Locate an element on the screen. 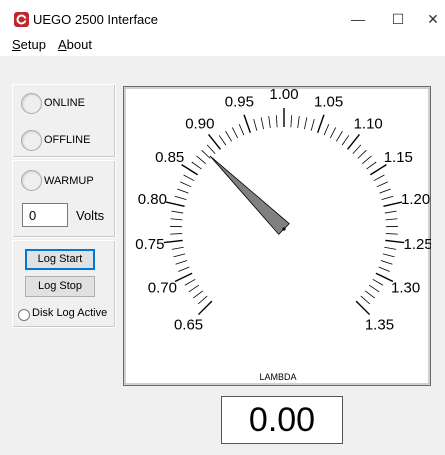 Image resolution: width=445 pixels, height=455 pixels. minimize-button: — is located at coordinates (358, 19).